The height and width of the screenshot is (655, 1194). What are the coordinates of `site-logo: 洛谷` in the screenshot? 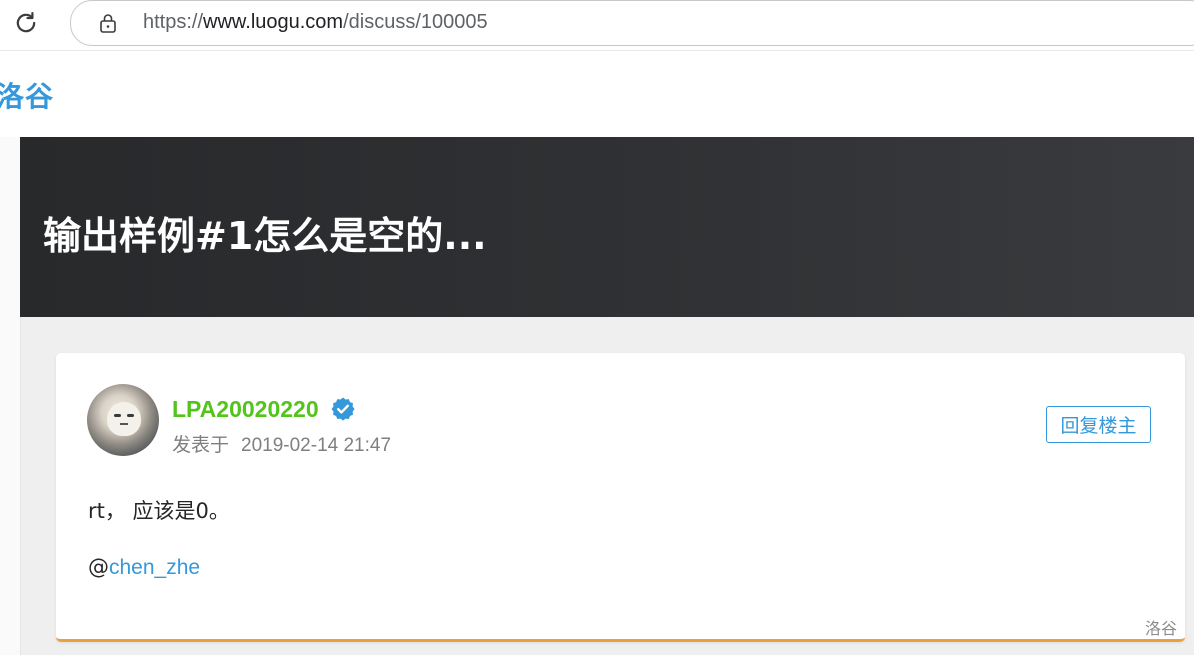 It's located at (27, 95).